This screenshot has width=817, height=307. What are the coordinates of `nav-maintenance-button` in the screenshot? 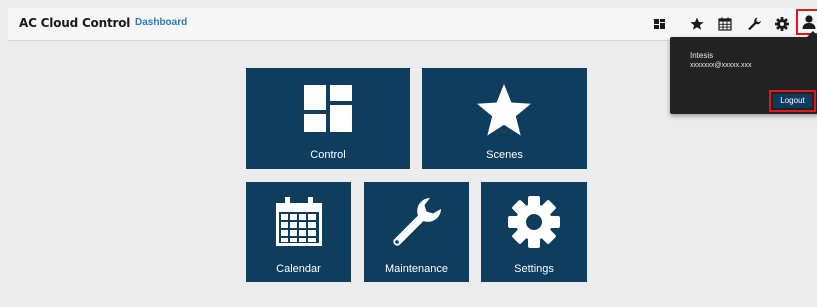 It's located at (754, 24).